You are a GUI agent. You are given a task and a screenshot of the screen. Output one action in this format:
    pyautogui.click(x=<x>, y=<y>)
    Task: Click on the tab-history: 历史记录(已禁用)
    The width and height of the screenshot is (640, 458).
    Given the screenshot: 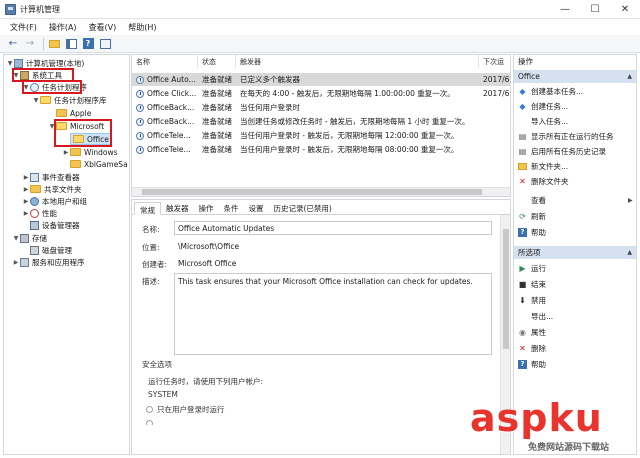 What is the action you would take?
    pyautogui.click(x=303, y=207)
    